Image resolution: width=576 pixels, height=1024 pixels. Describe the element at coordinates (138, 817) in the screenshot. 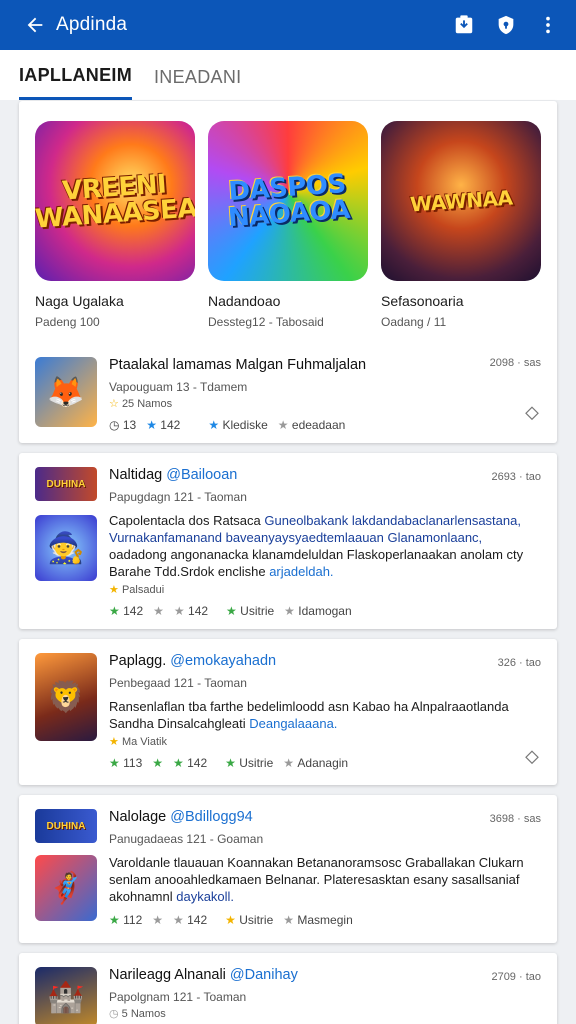

I see `item-title: Nalolage` at that location.